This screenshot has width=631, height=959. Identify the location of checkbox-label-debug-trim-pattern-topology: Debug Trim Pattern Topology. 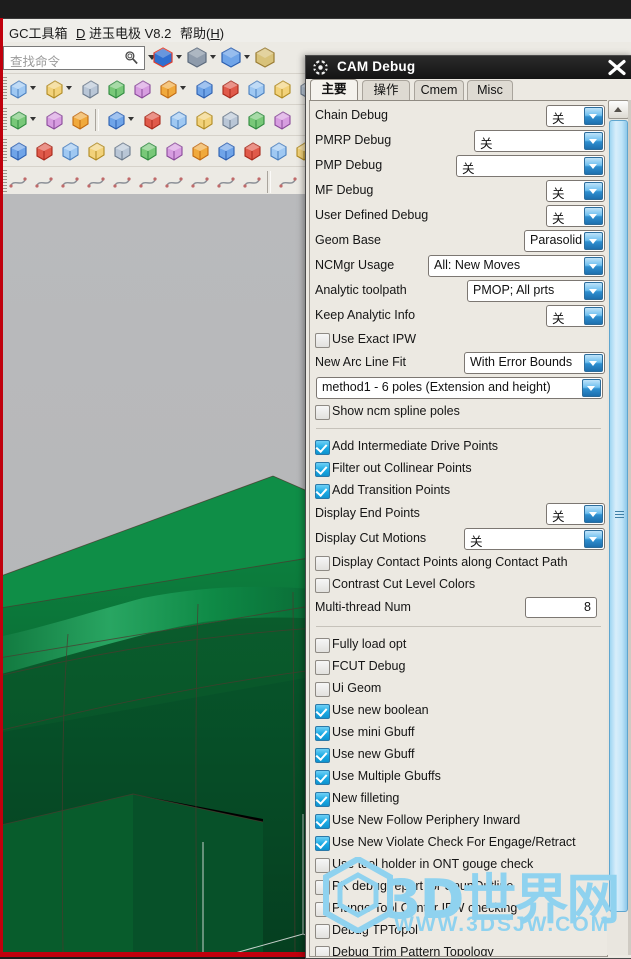
(413, 950).